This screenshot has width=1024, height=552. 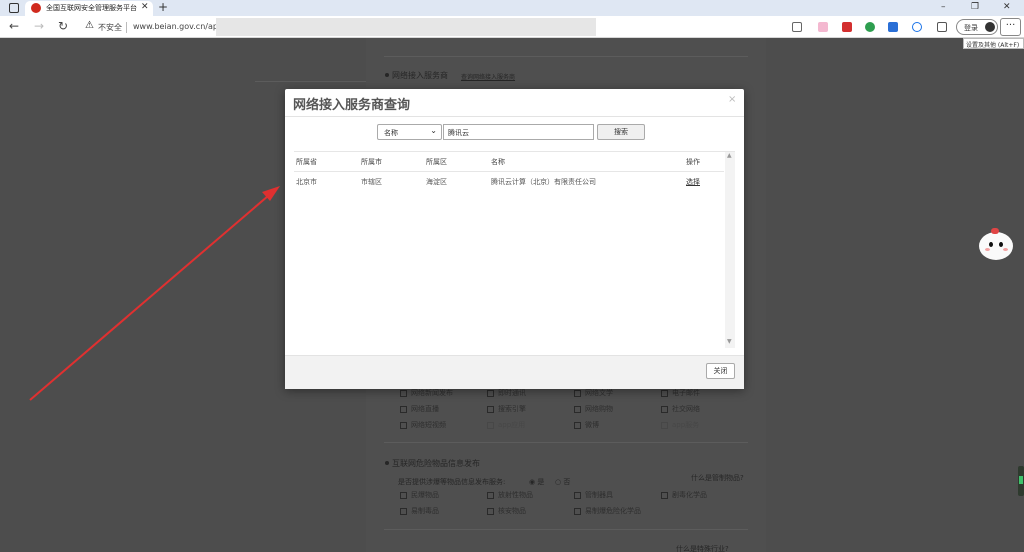 I want to click on security-label: 不安全, so click(x=110, y=27).